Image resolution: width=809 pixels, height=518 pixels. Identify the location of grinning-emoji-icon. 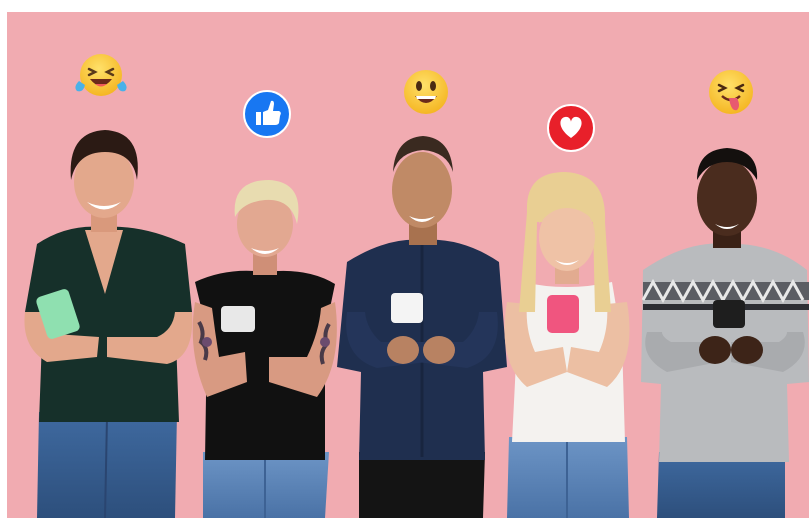
(426, 92).